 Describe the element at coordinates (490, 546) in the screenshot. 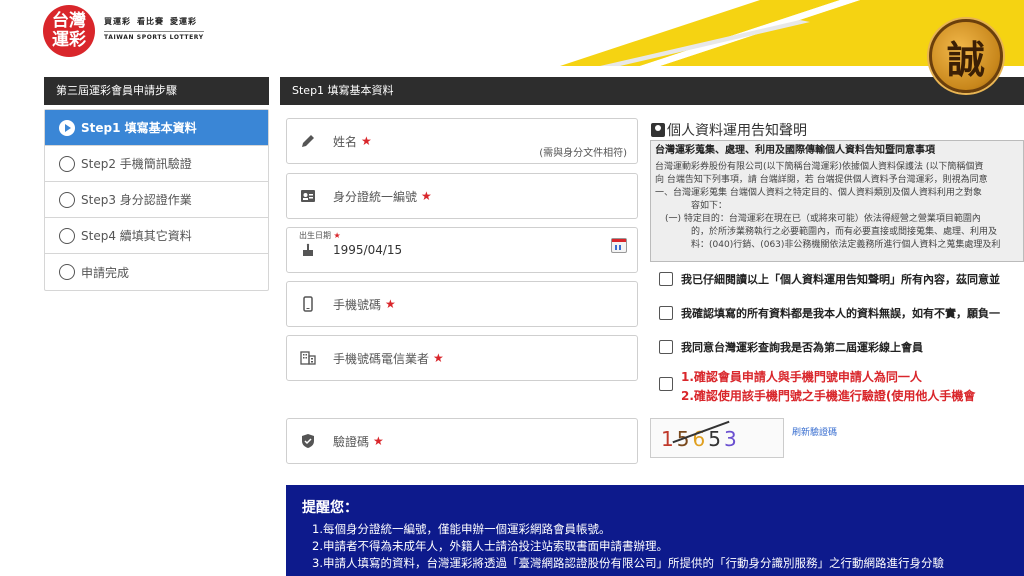

I see `reminder-line: 2.申請者不得為未成年人，外籍人士請洽投注站索取書面申請書辦理。` at that location.